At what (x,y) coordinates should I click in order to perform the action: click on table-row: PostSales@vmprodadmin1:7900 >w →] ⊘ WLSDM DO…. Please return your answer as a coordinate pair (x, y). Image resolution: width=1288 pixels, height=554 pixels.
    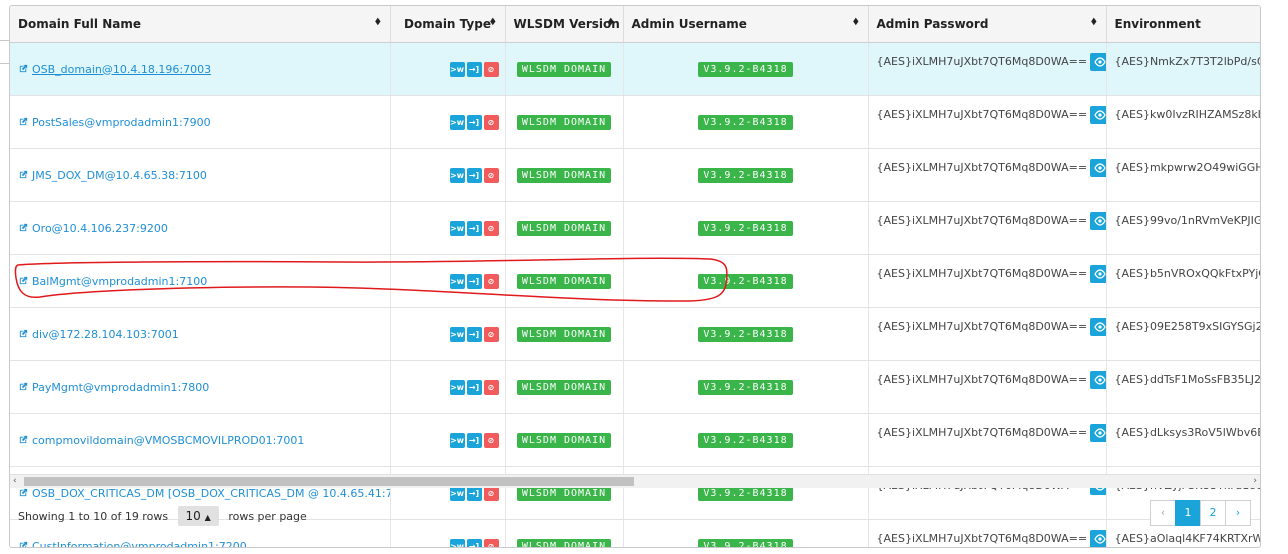
    Looking at the image, I should click on (635, 122).